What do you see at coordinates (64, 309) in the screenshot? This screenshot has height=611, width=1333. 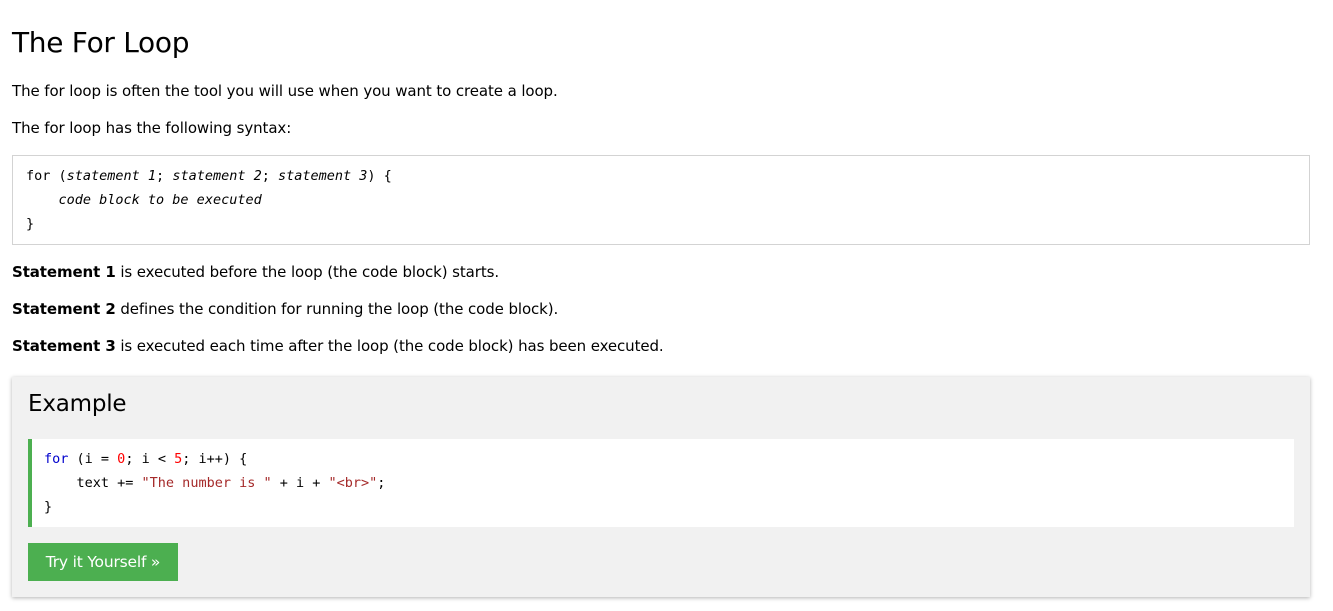 I see `statement-label: Statement 2` at bounding box center [64, 309].